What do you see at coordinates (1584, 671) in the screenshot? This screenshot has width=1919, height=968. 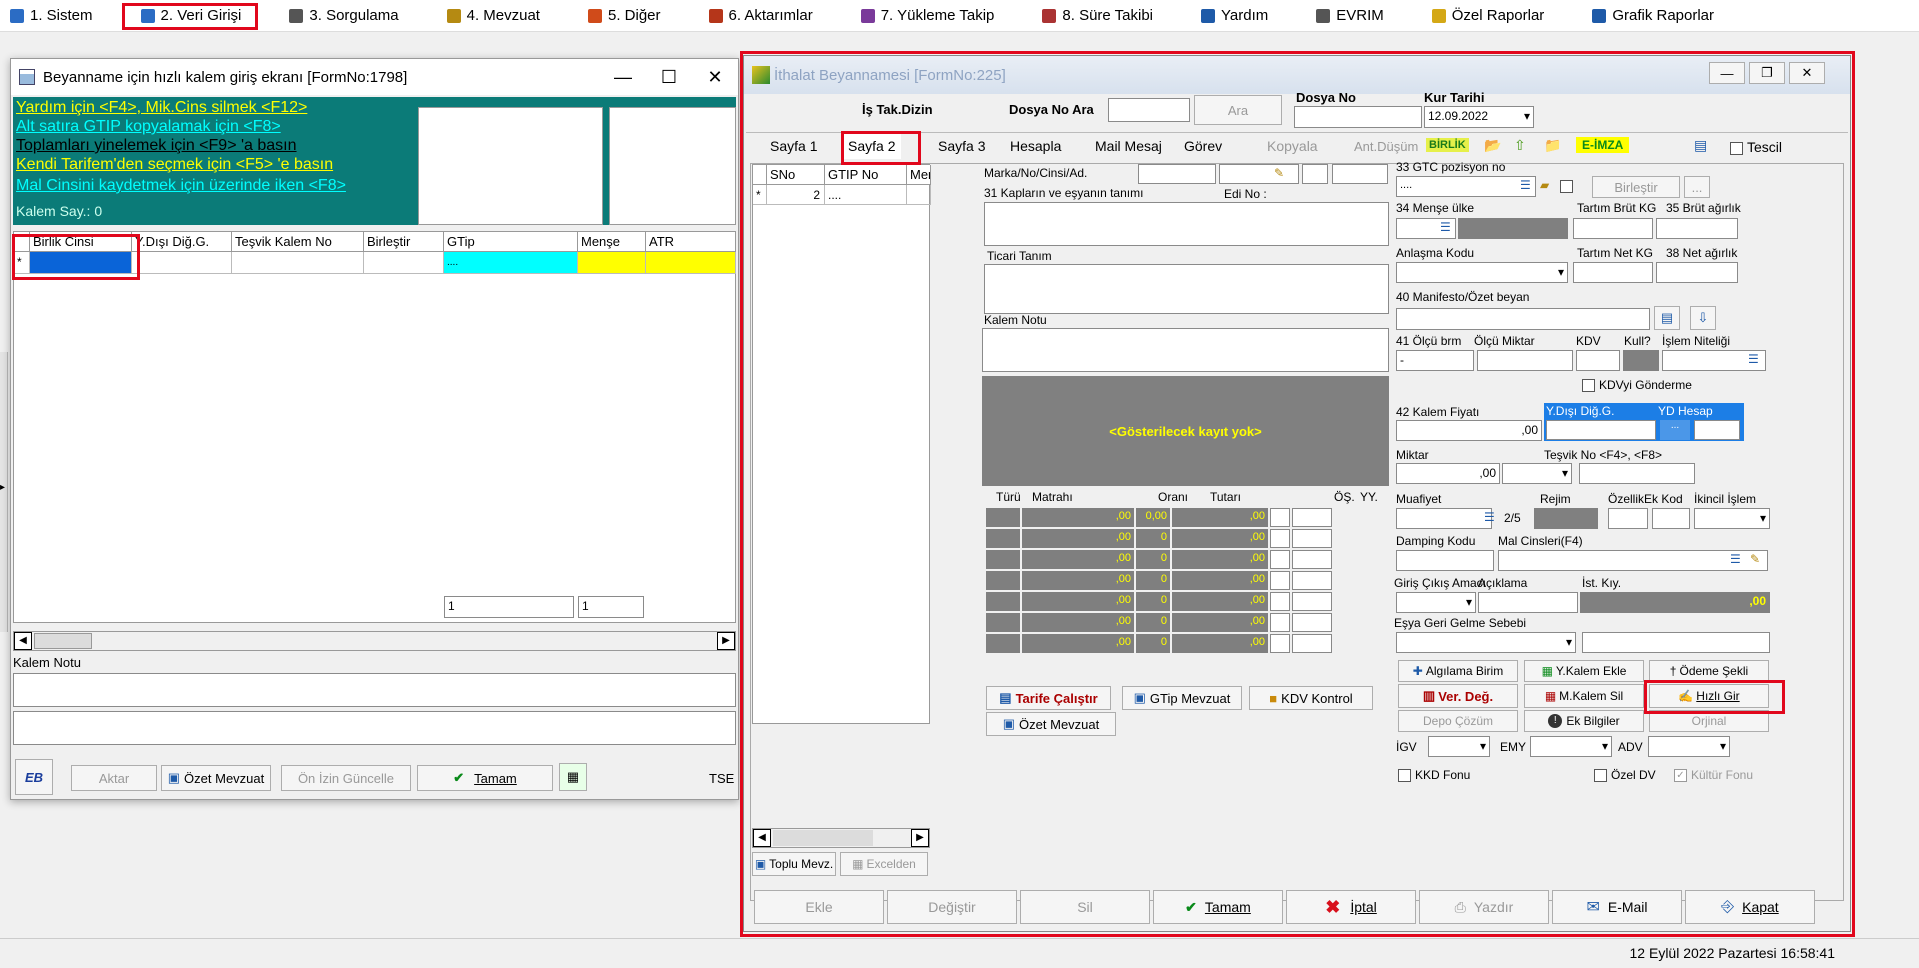 I see `y-kalem-ekle-button: ▦ Y.Kalem Ekle` at bounding box center [1584, 671].